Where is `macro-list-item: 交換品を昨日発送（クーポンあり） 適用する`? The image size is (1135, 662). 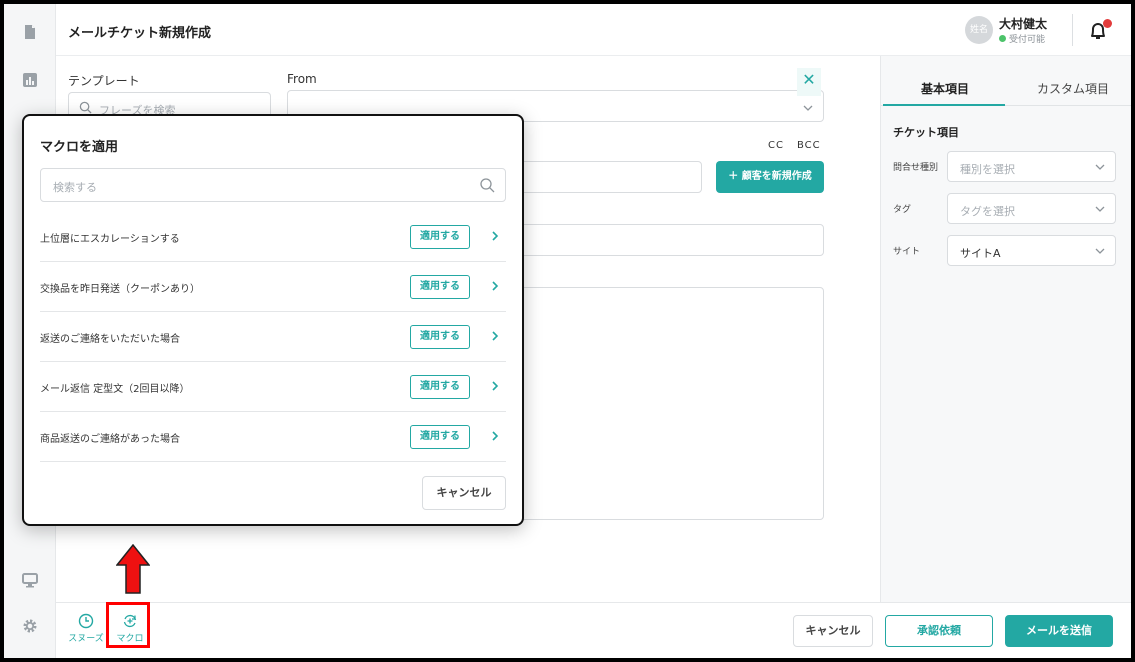
macro-list-item: 交換品を昨日発送（クーポンあり） 適用する is located at coordinates (273, 287).